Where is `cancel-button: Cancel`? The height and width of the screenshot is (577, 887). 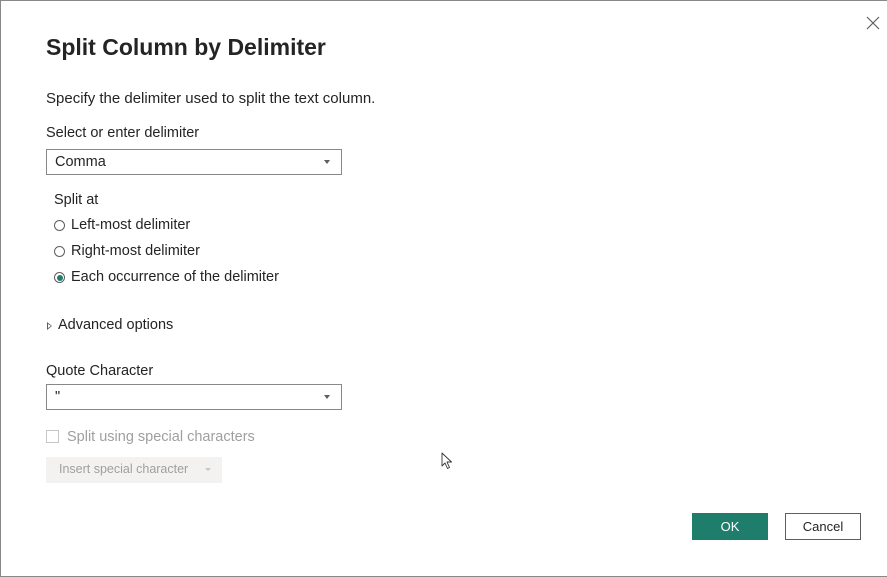
cancel-button: Cancel is located at coordinates (823, 526).